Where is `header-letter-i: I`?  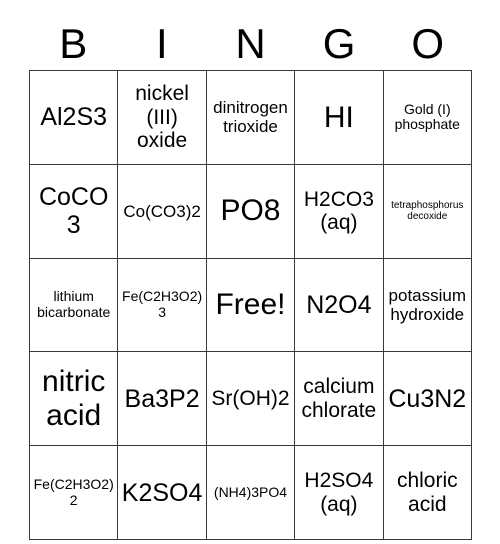
header-letter-i: I is located at coordinates (162, 43).